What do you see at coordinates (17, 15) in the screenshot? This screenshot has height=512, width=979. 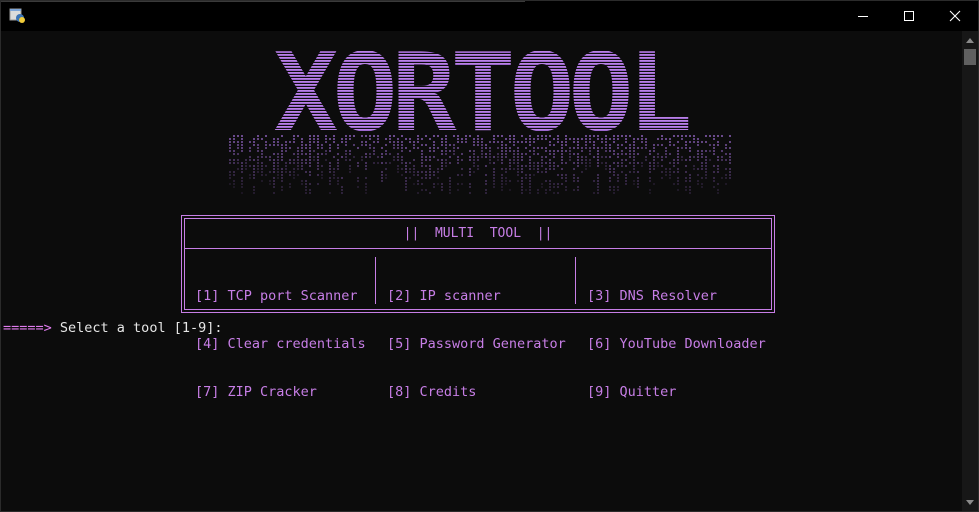 I see `python-console-icon` at bounding box center [17, 15].